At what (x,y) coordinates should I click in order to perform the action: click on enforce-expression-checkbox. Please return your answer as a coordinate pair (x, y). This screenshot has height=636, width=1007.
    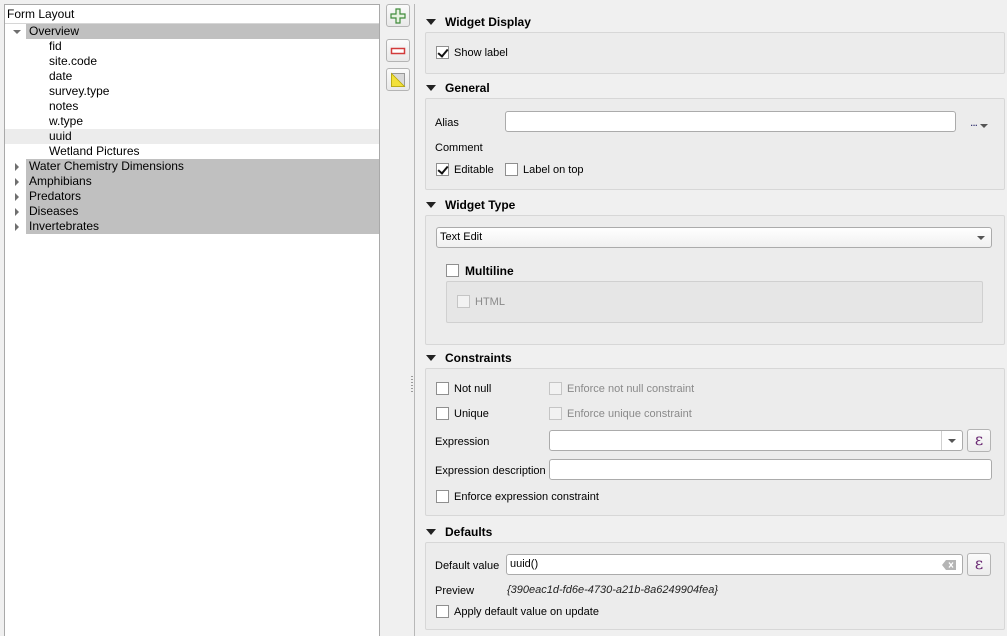
    Looking at the image, I should click on (442, 496).